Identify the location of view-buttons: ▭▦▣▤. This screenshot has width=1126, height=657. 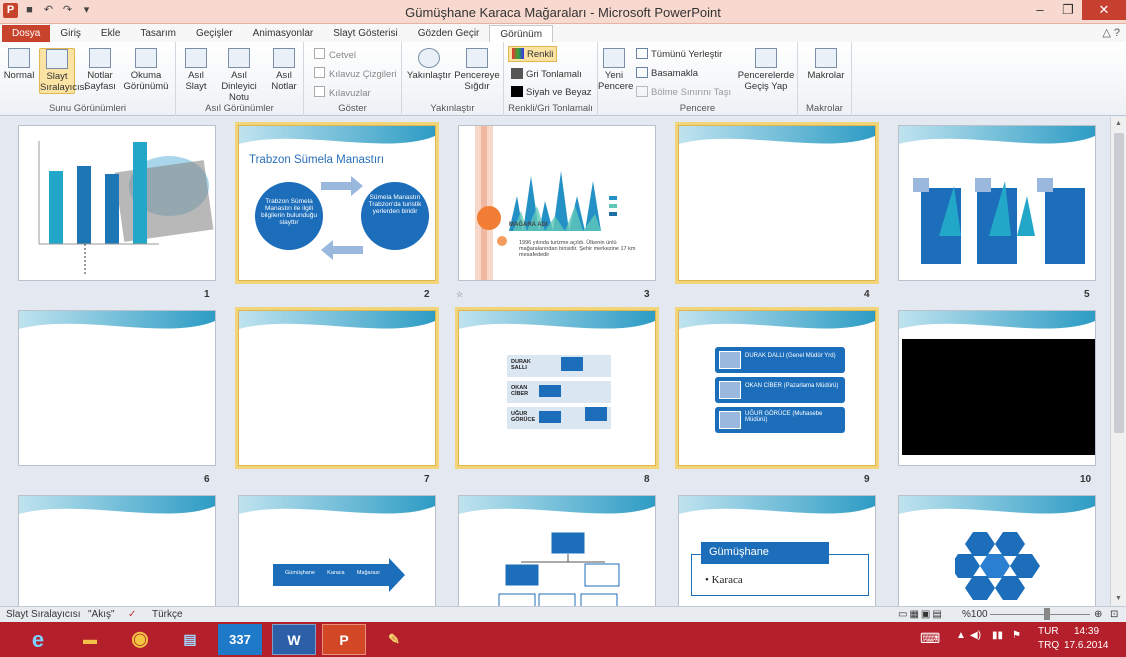
(921, 614).